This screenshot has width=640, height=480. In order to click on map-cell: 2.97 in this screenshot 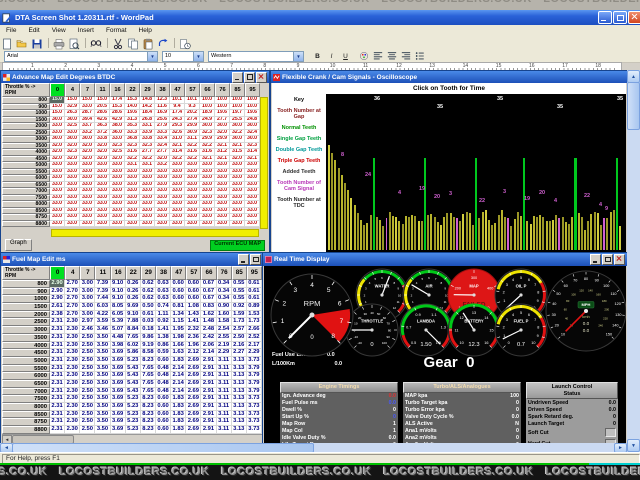, I will do `click(88, 322)`.